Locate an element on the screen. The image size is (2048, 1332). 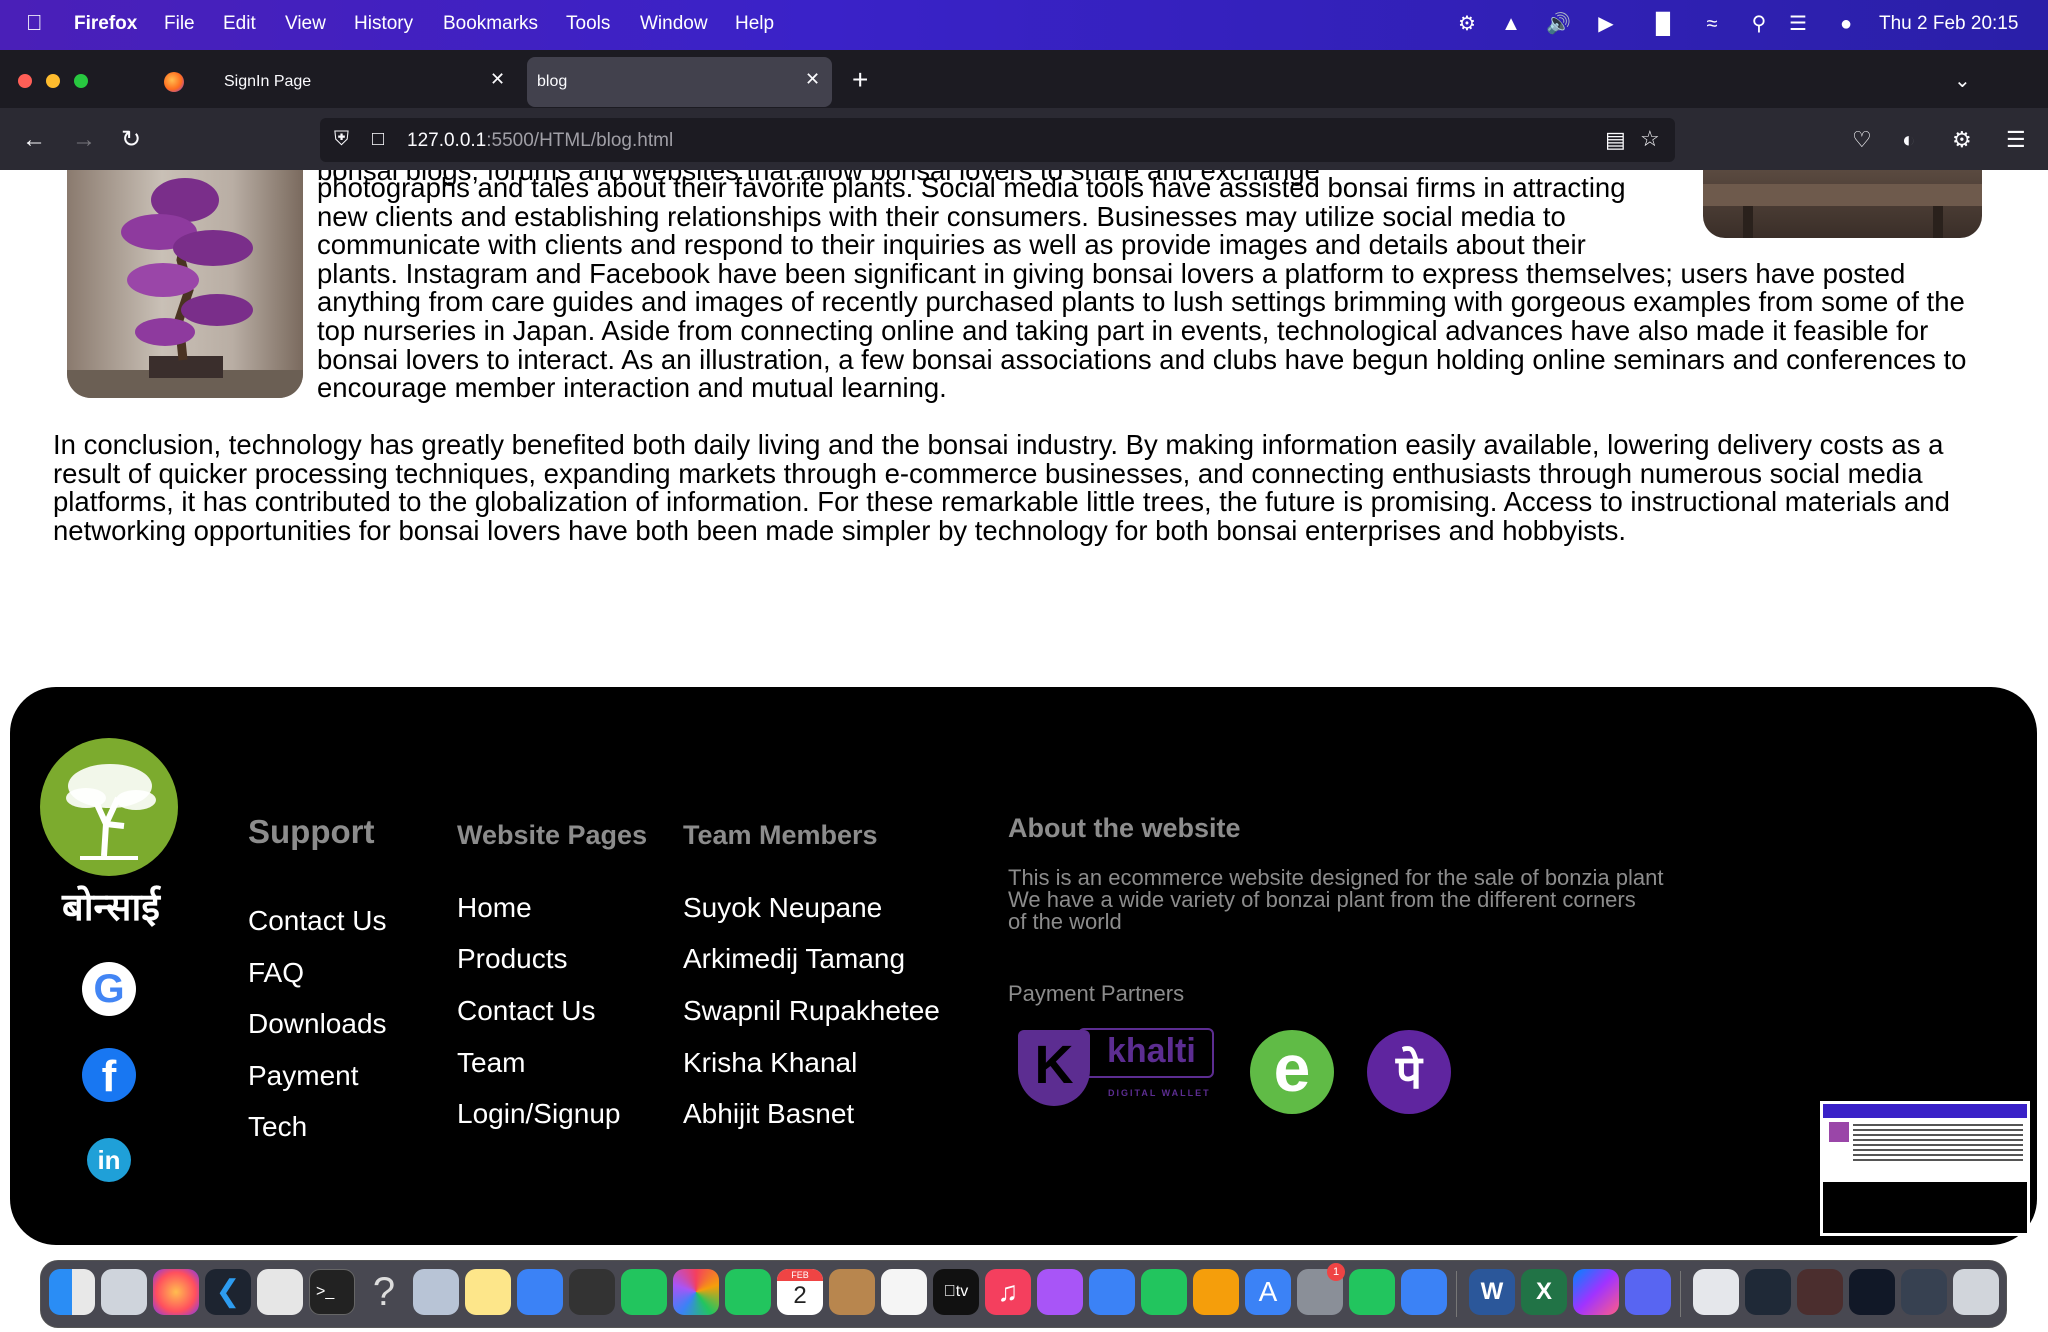
team-member: Krisha Khanal is located at coordinates (770, 1063).